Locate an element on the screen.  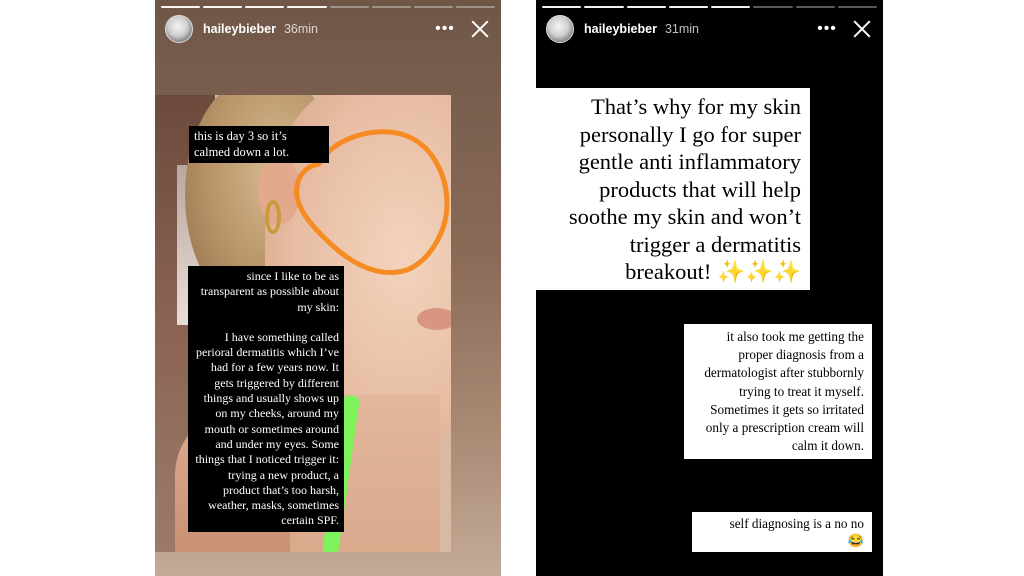
caption-self-diagnosing: self diagnosing is a no no 😂 is located at coordinates (782, 532).